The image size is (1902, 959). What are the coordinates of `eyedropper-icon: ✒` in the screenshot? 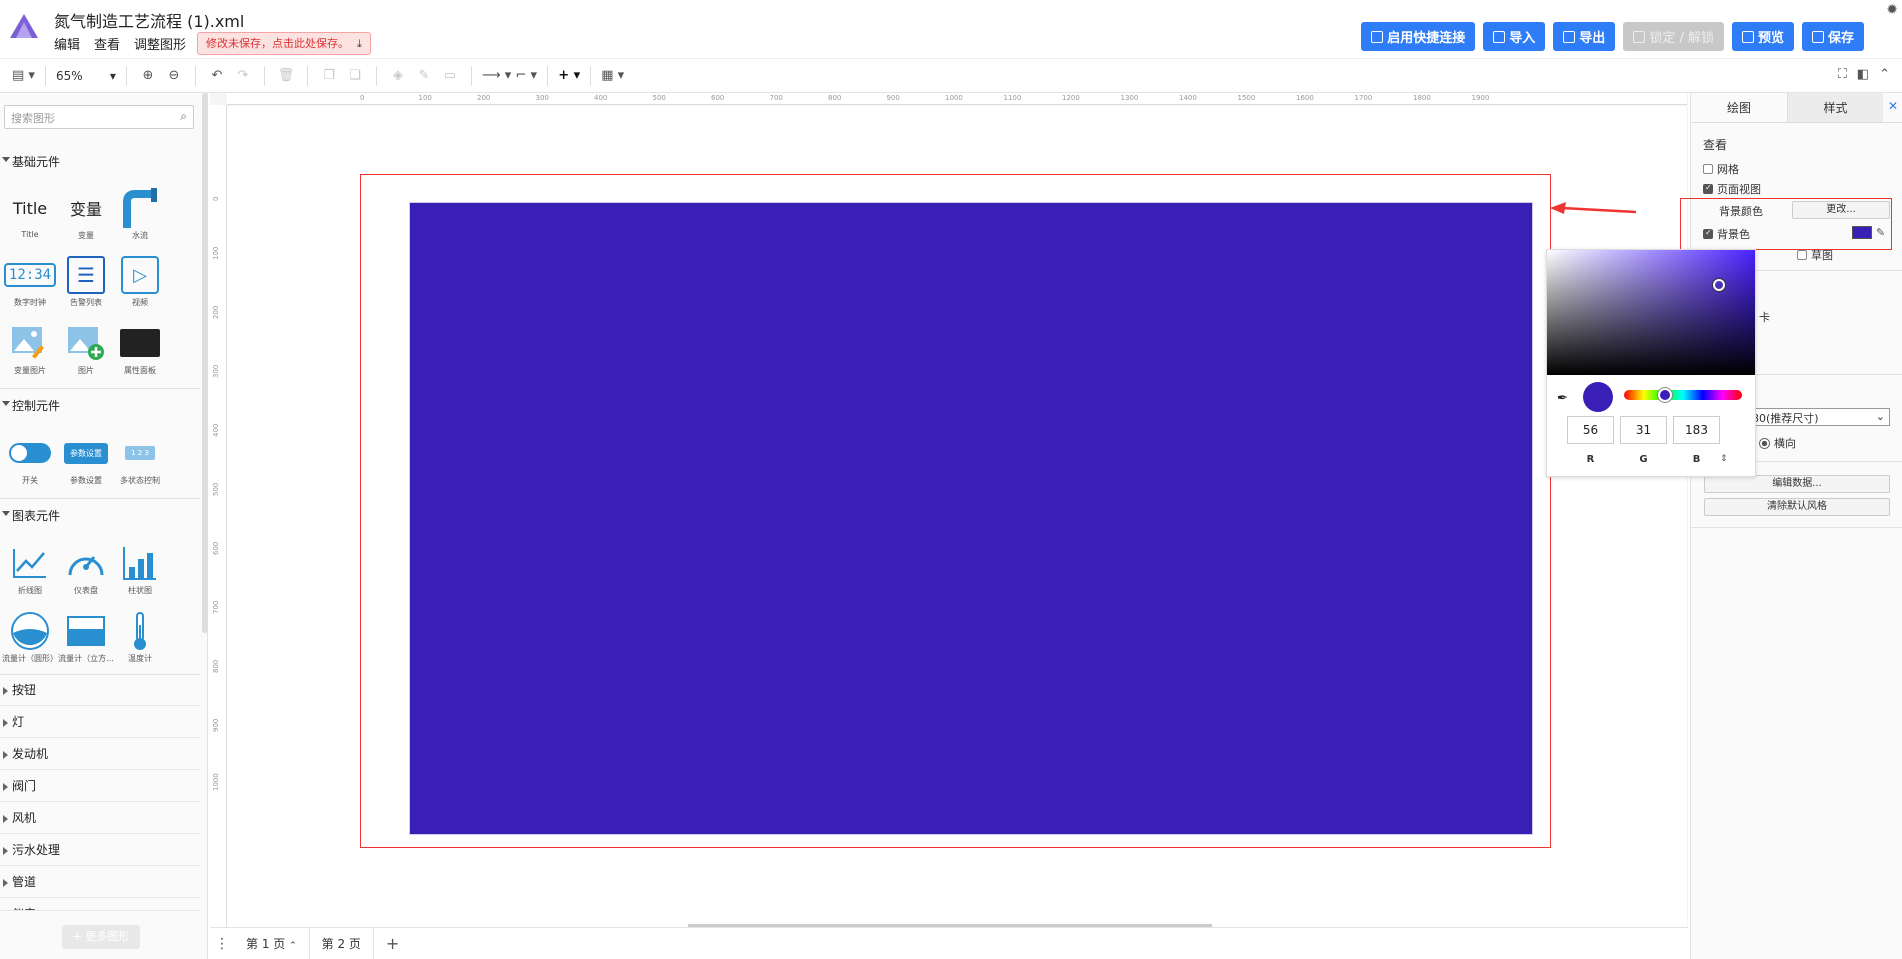 It's located at (1562, 398).